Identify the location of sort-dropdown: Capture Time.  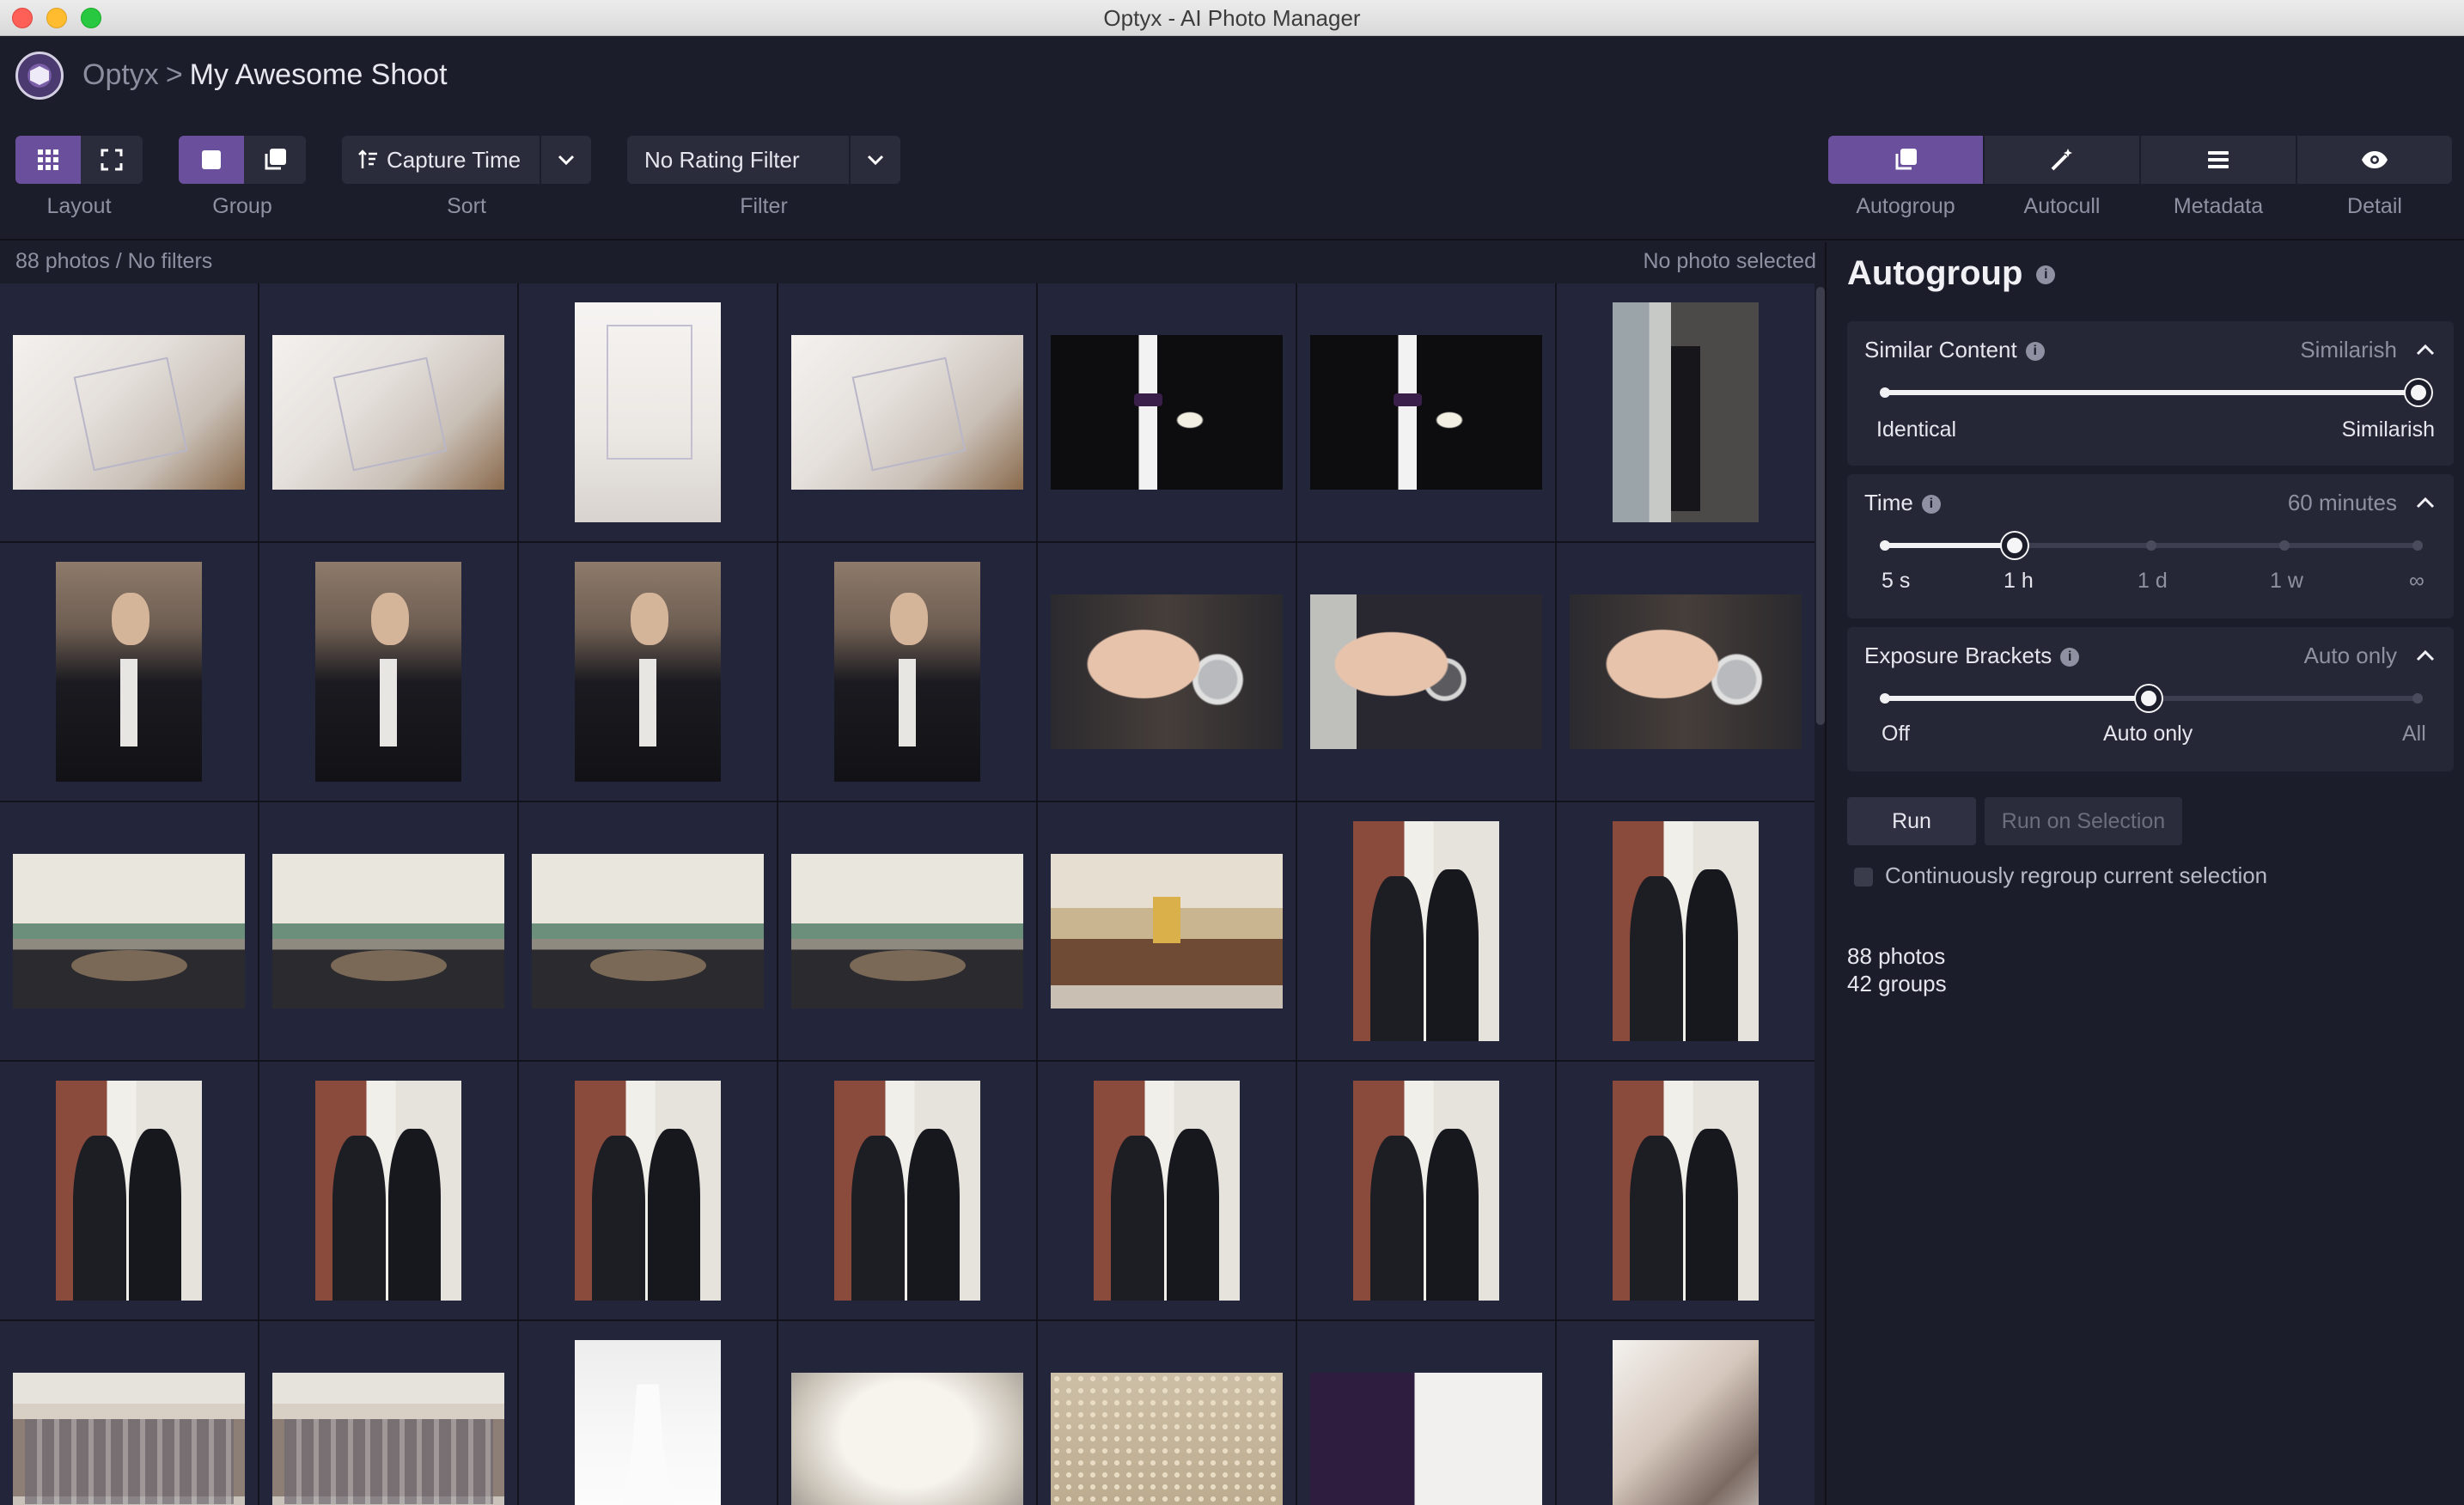
(466, 160).